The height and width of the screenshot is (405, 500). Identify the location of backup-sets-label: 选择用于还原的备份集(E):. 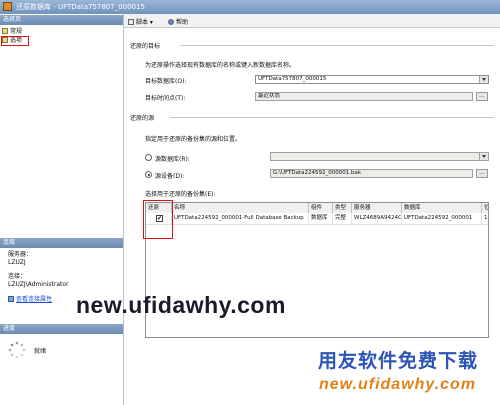
(180, 194).